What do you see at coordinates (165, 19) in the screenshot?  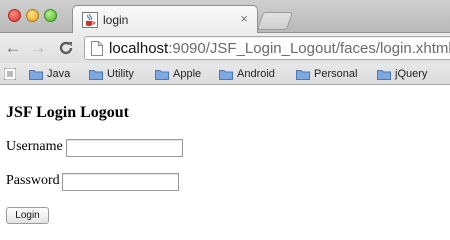 I see `tab-login: login ×` at bounding box center [165, 19].